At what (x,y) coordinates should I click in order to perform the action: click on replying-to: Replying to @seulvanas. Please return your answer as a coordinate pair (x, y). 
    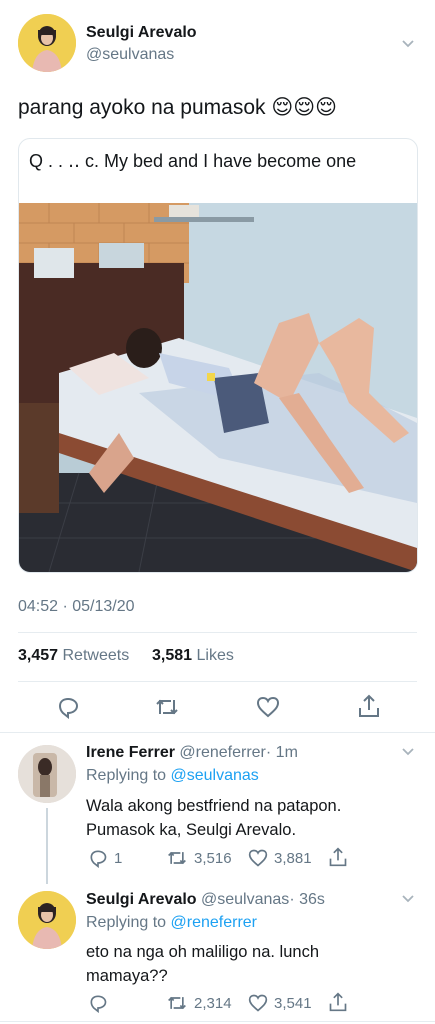
    Looking at the image, I should click on (172, 776).